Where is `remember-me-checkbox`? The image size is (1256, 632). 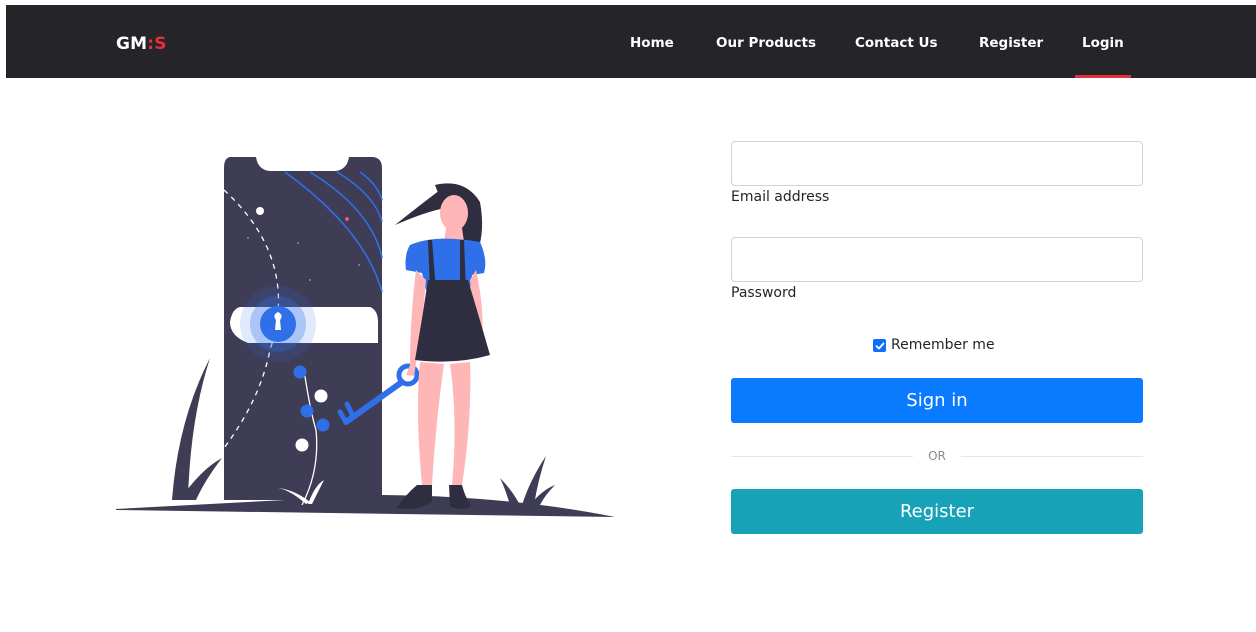
remember-me-checkbox is located at coordinates (879, 345).